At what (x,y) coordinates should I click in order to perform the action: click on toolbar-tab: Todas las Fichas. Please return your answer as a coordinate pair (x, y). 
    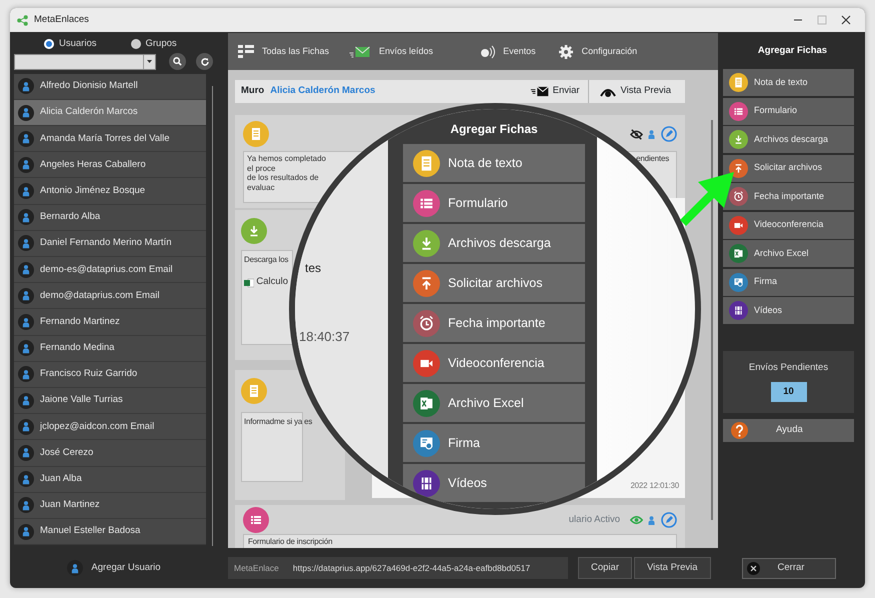
    Looking at the image, I should click on (284, 51).